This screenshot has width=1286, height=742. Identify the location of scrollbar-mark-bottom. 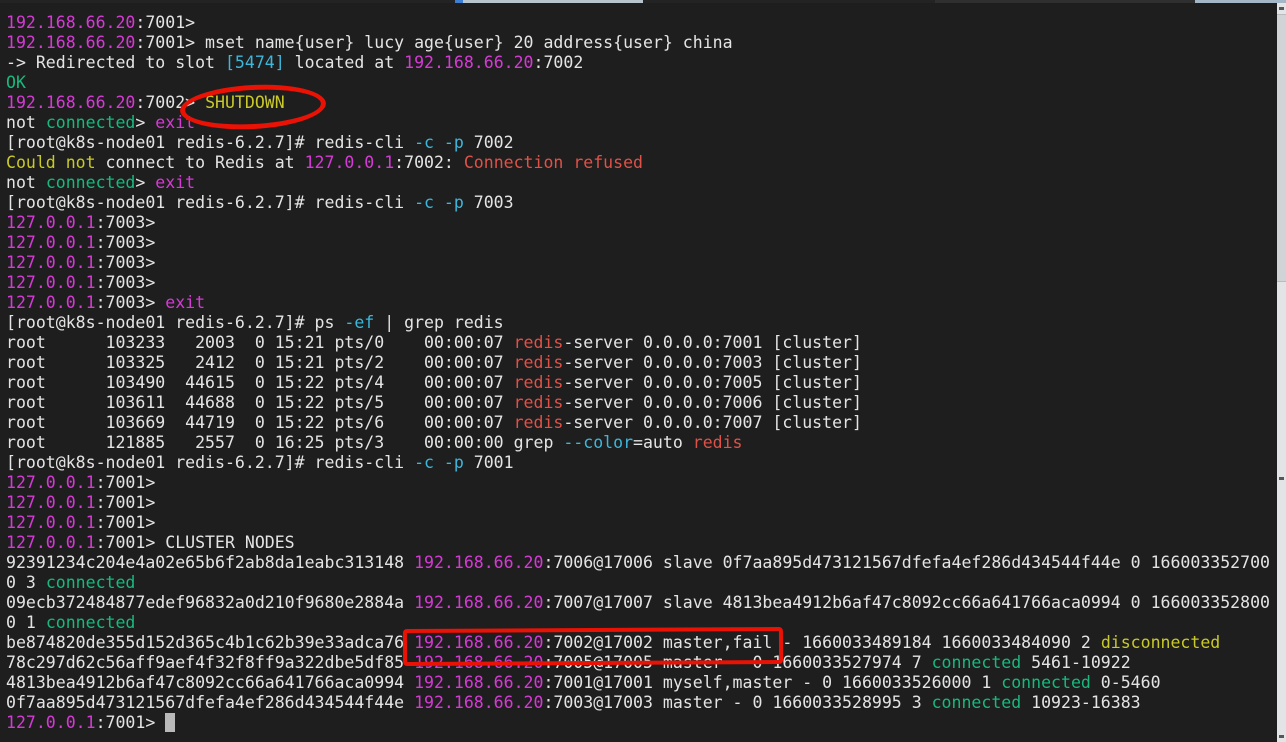
(1281, 736).